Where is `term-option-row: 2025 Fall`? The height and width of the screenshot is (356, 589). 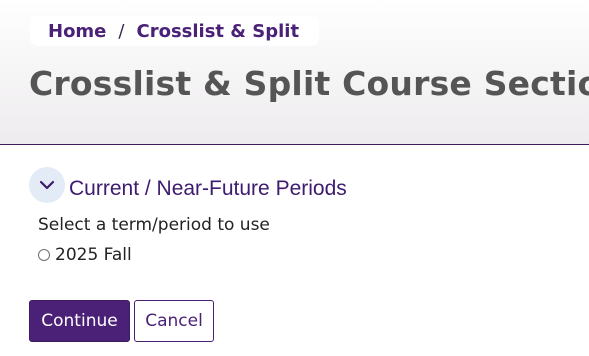 term-option-row: 2025 Fall is located at coordinates (85, 255).